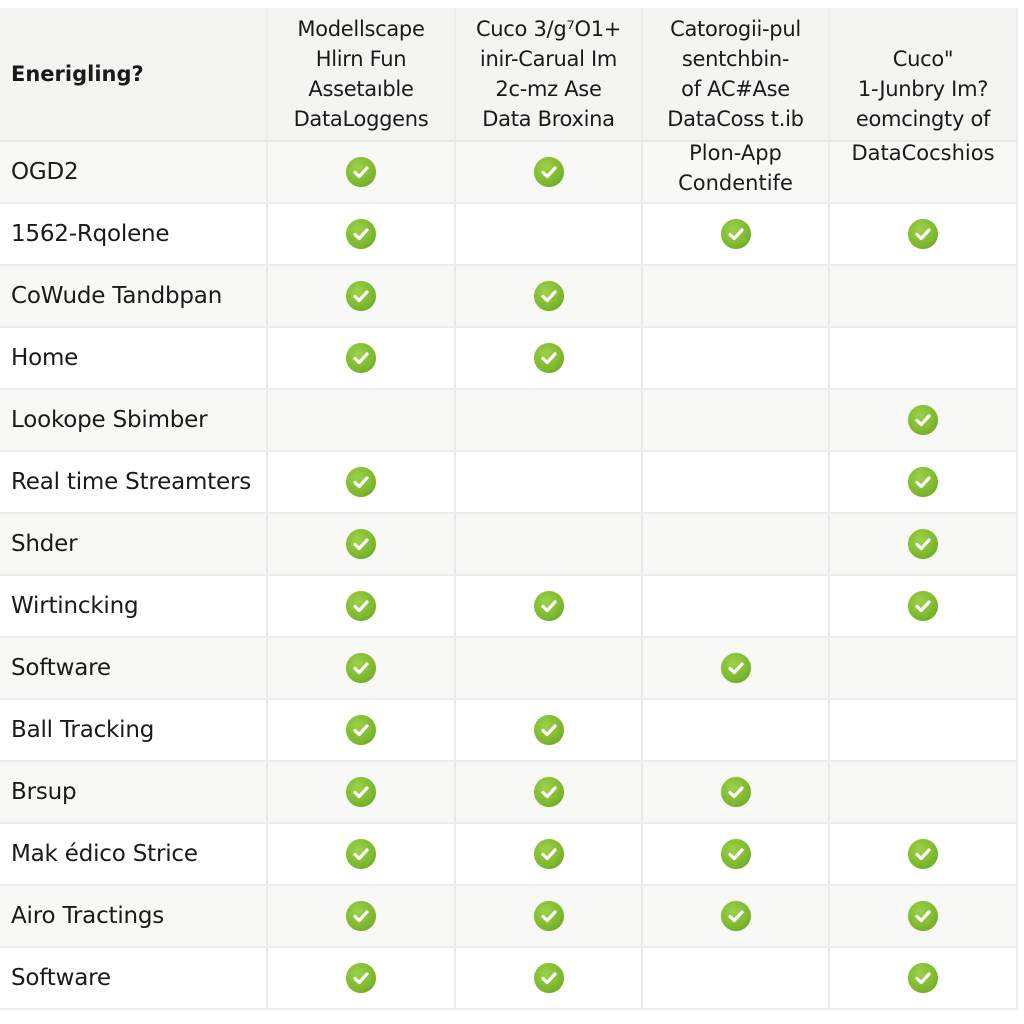 The width and height of the screenshot is (1024, 1024). Describe the element at coordinates (509, 917) in the screenshot. I see `table-row: Airo Tractings` at that location.